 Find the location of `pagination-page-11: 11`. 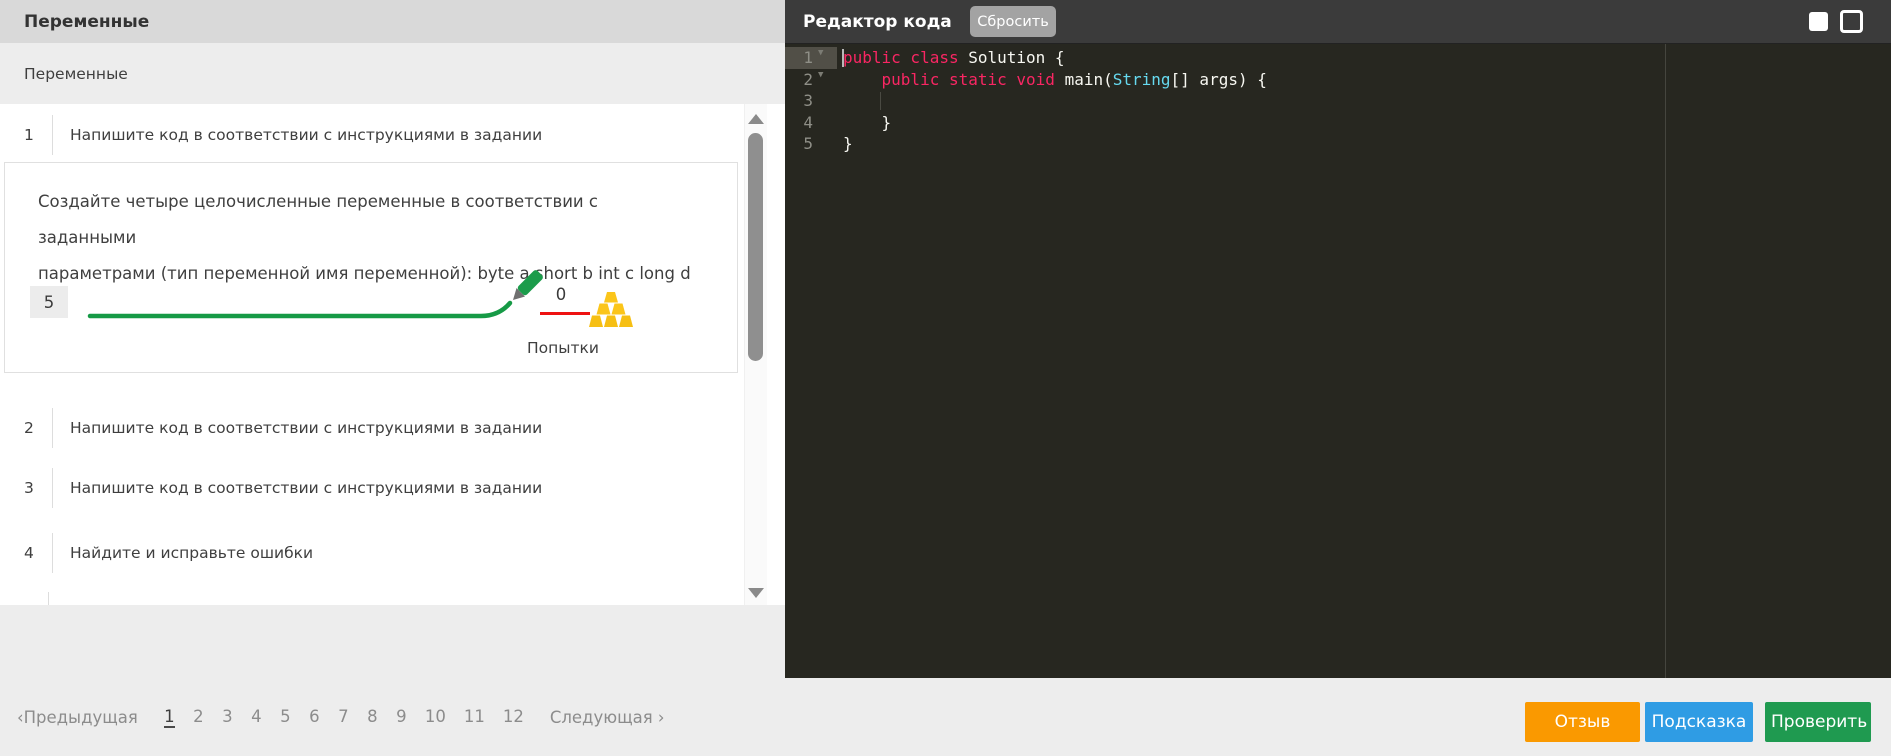

pagination-page-11: 11 is located at coordinates (474, 717).